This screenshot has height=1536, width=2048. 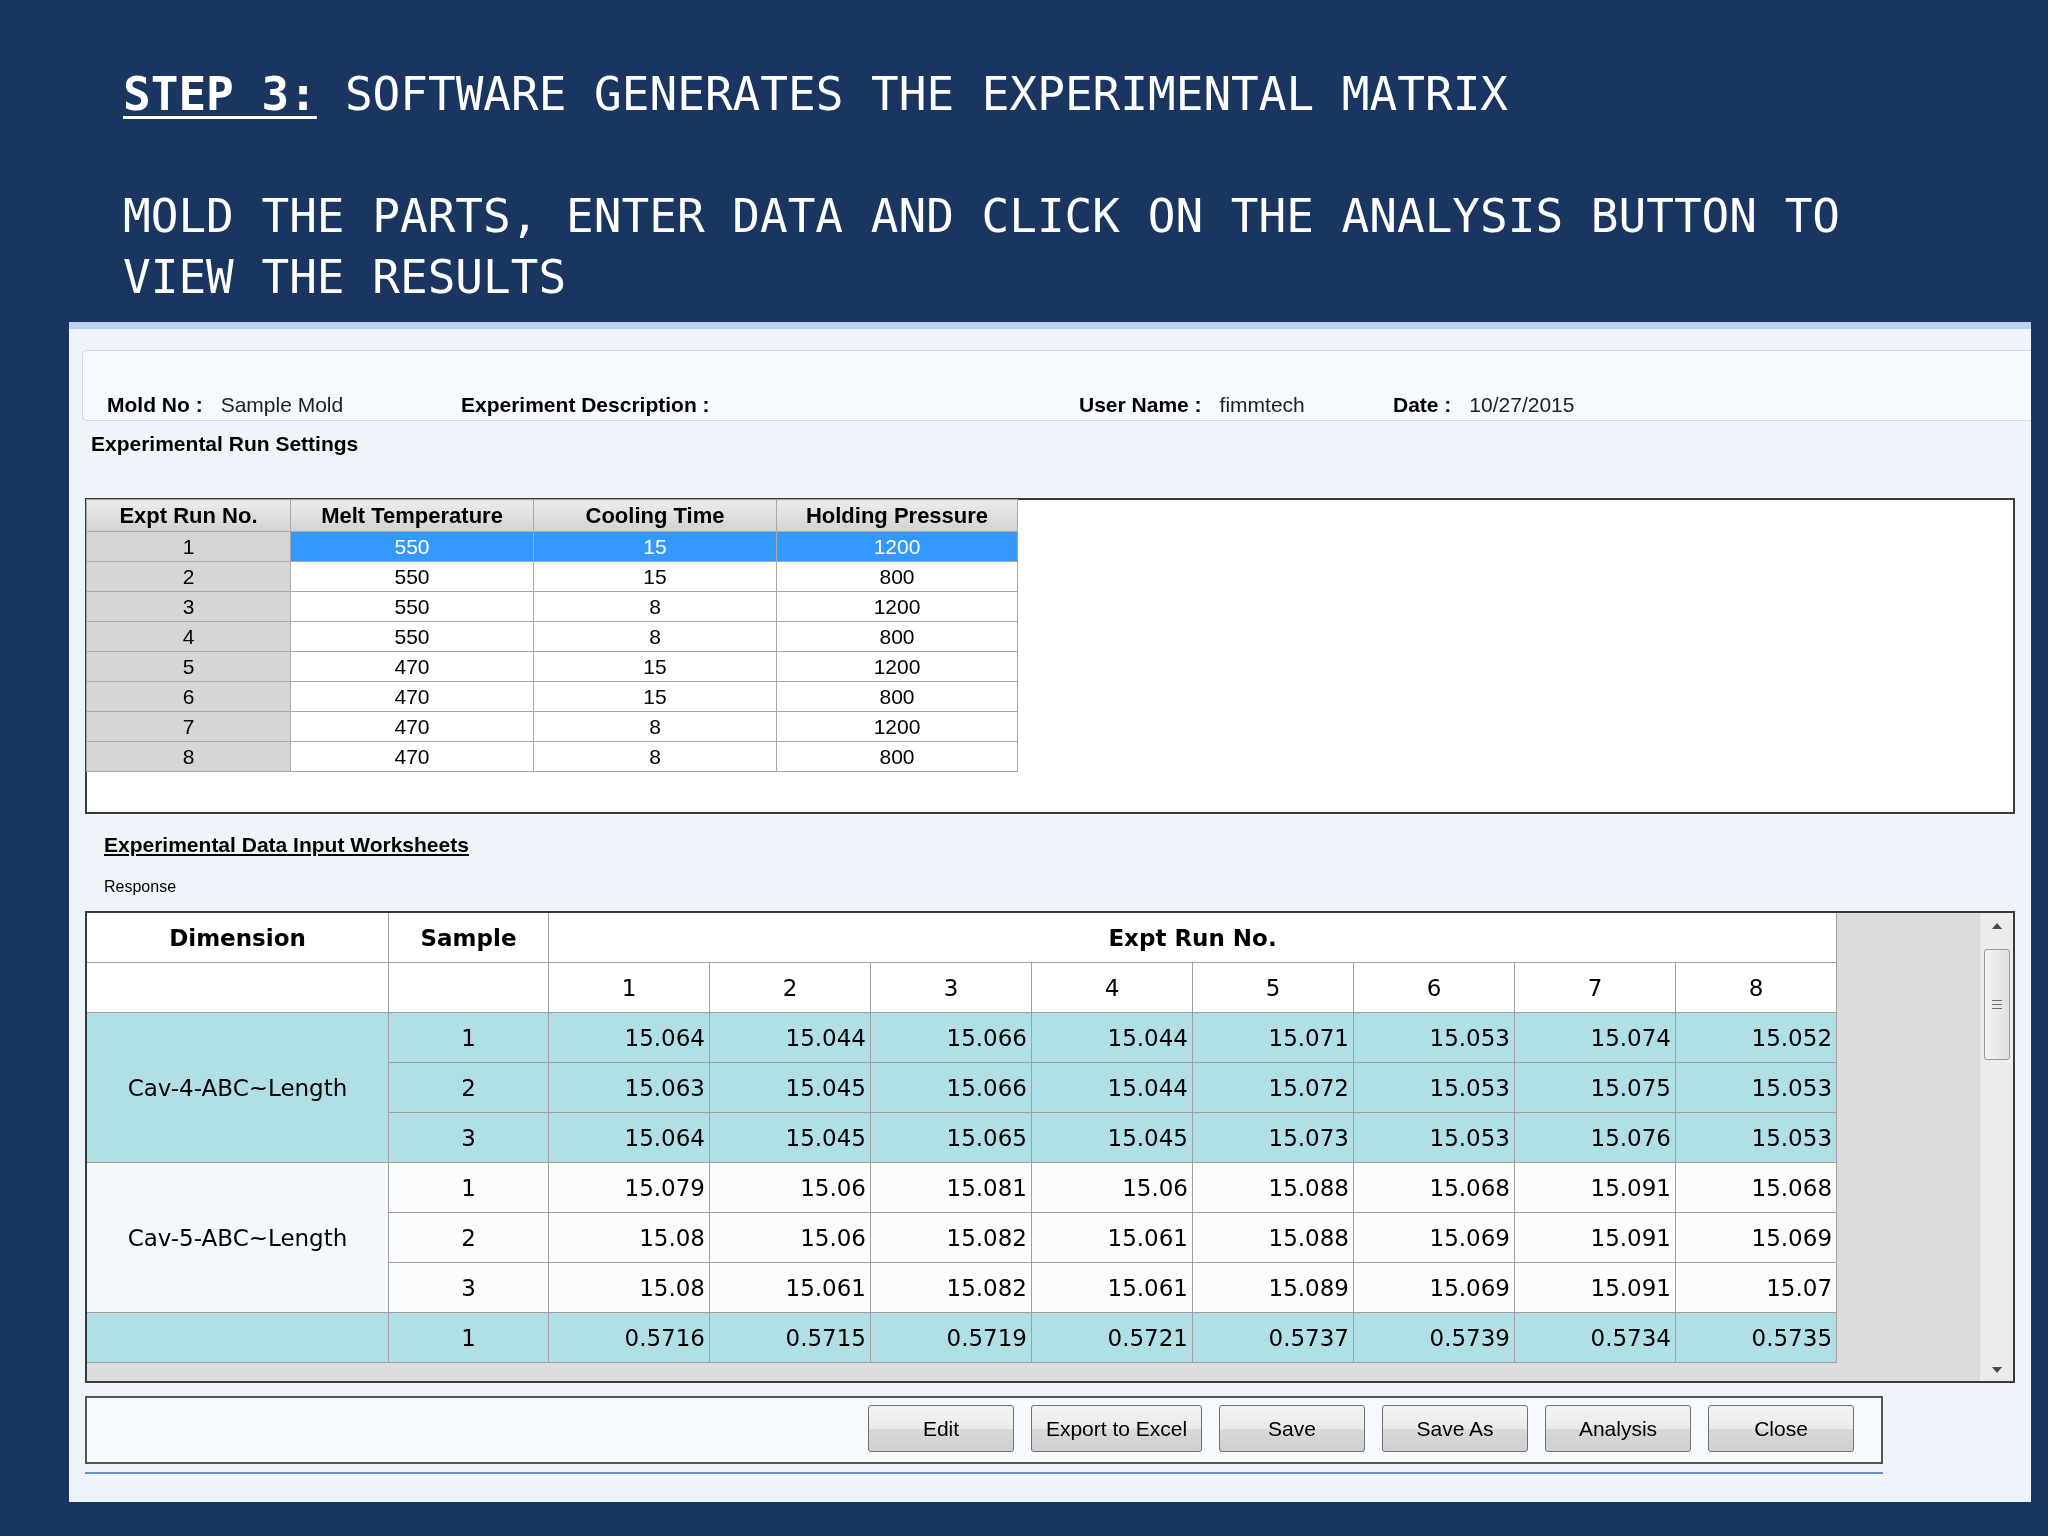 What do you see at coordinates (629, 1337) in the screenshot?
I see `table-cell: 0.5716` at bounding box center [629, 1337].